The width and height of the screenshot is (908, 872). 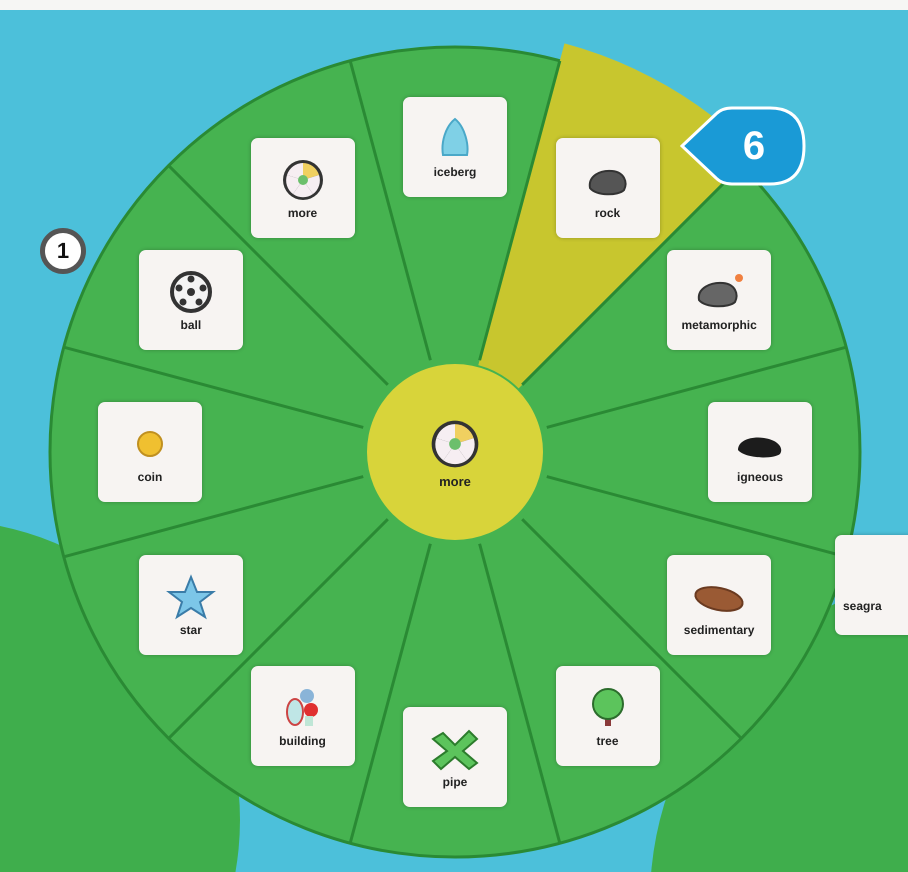 I want to click on menu-tile: tree, so click(x=608, y=716).